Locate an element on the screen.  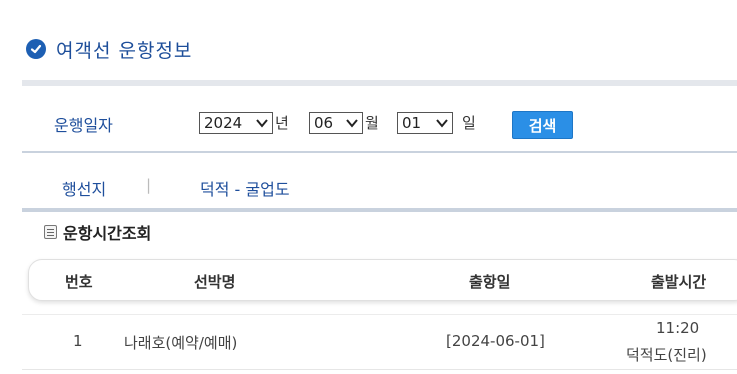
column-header-ship: 선박명 is located at coordinates (215, 282).